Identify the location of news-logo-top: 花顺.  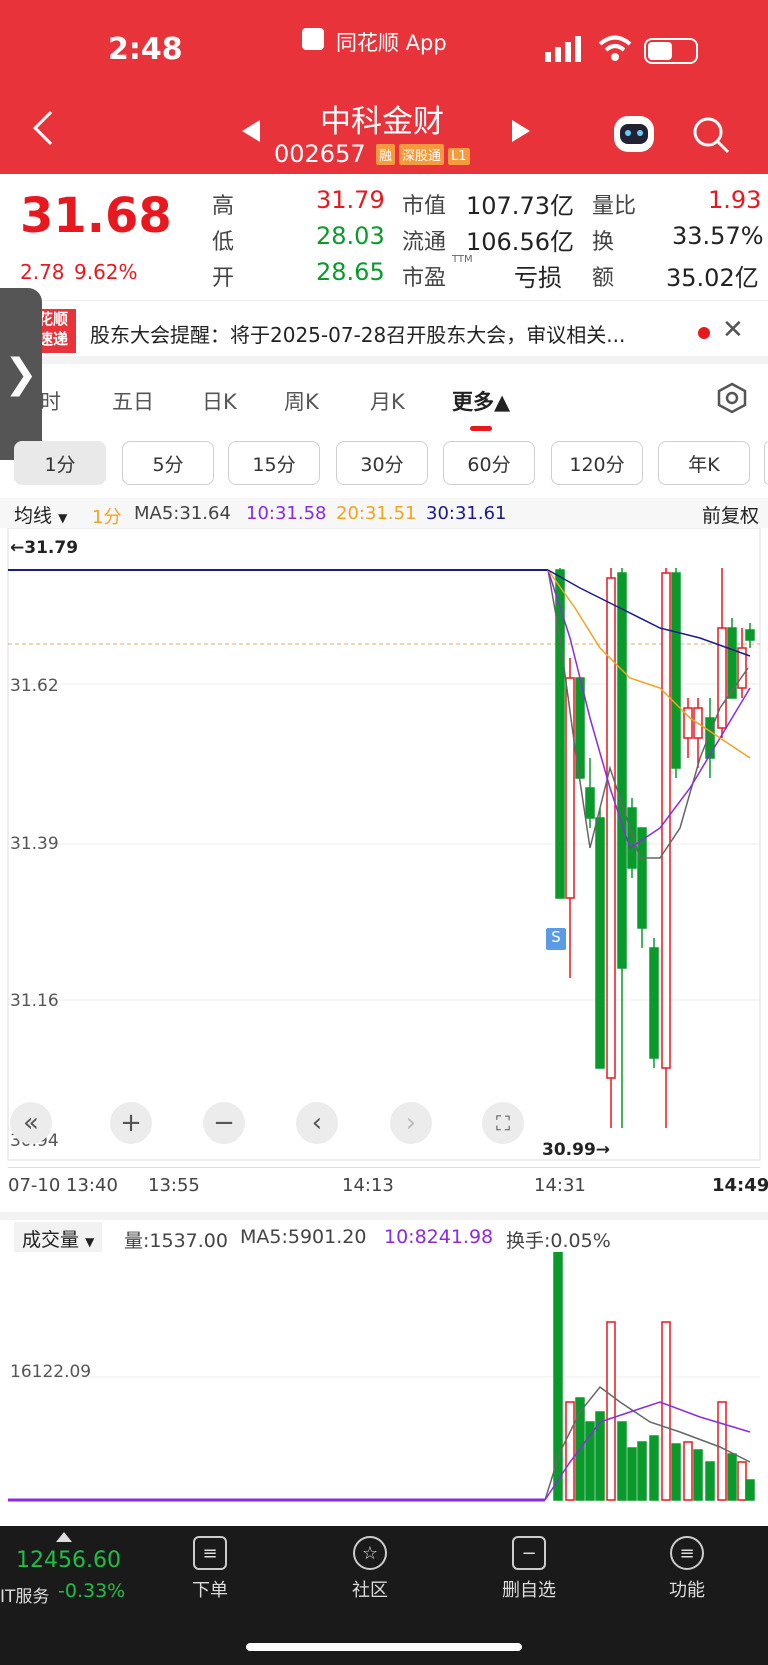
(53, 319).